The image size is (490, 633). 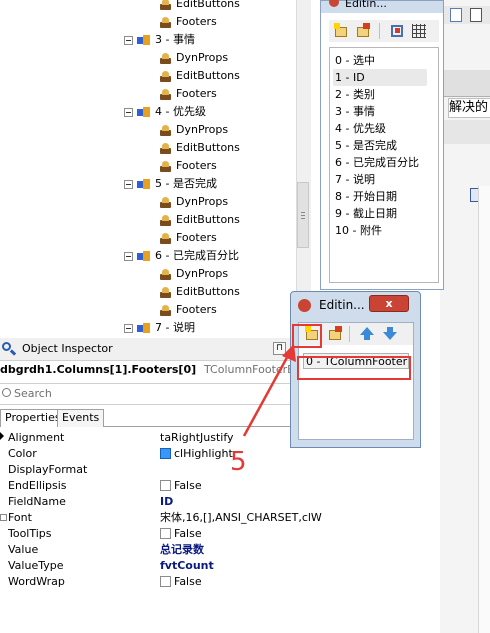 I want to click on move-up-icon, so click(x=367, y=334).